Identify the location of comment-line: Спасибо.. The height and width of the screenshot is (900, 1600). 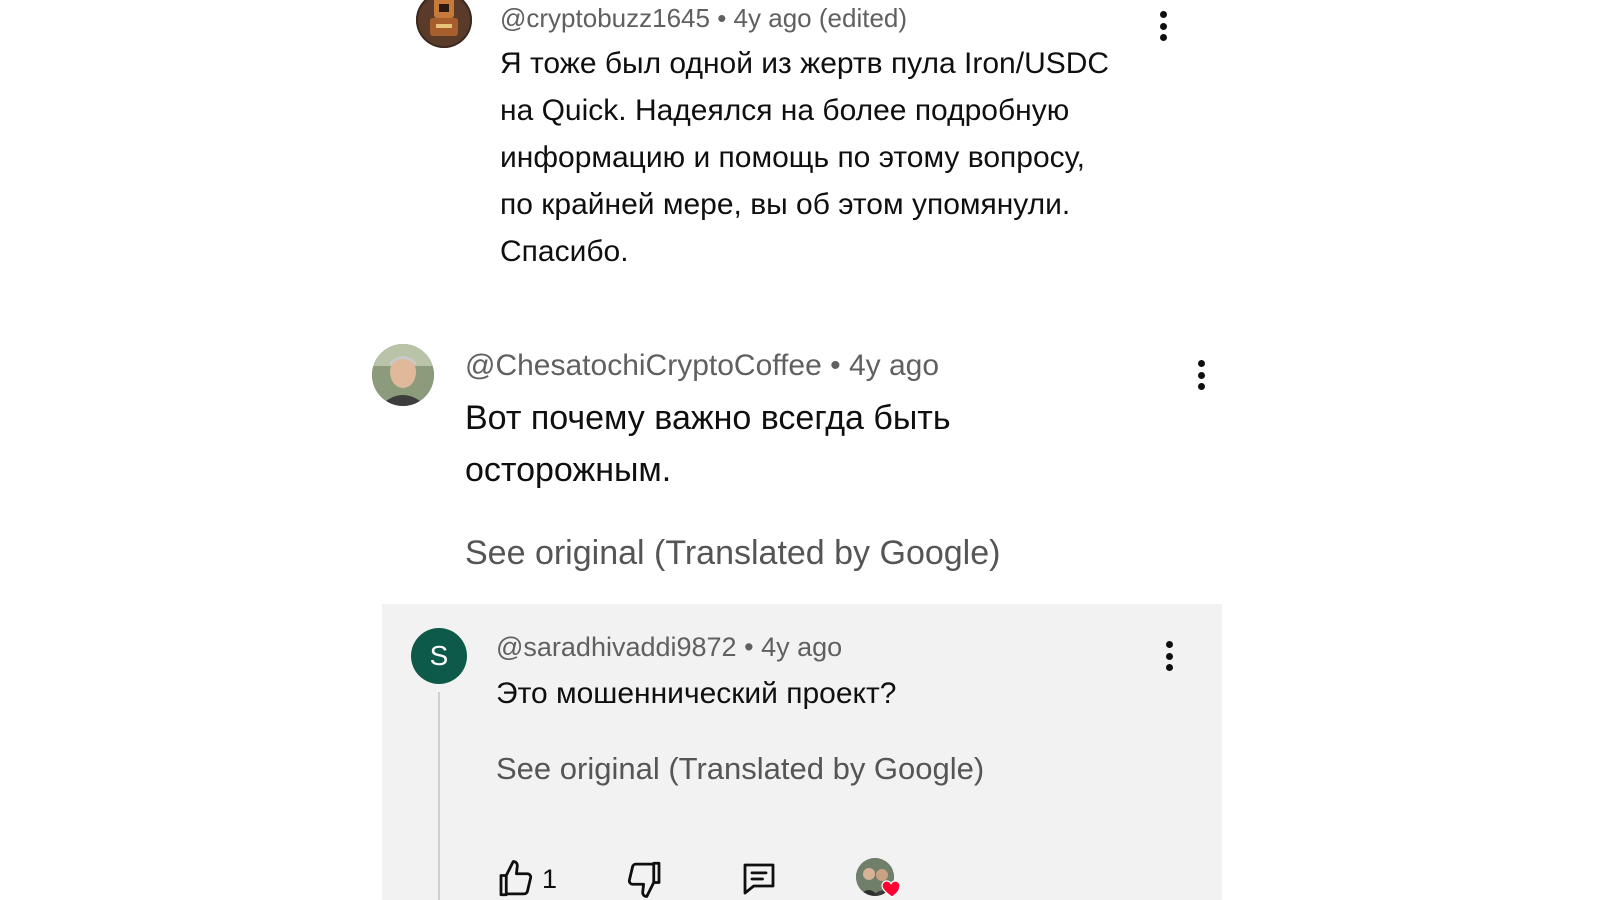
(564, 251).